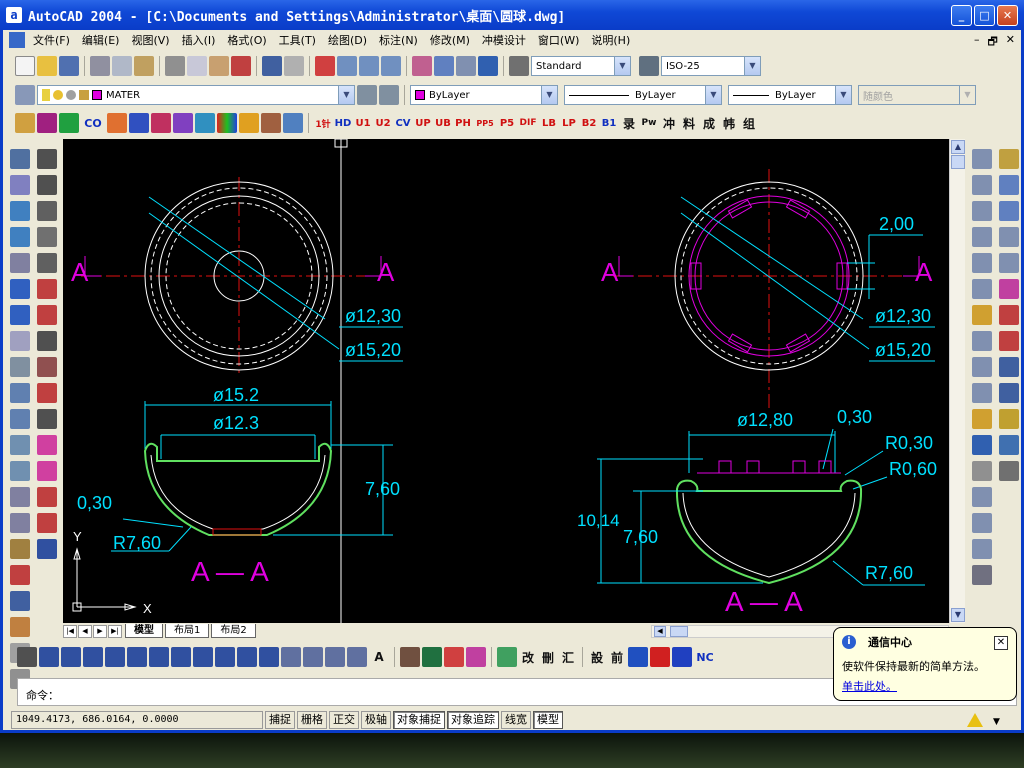  Describe the element at coordinates (1001, 643) in the screenshot. I see `balloon-close-button: ✕` at that location.